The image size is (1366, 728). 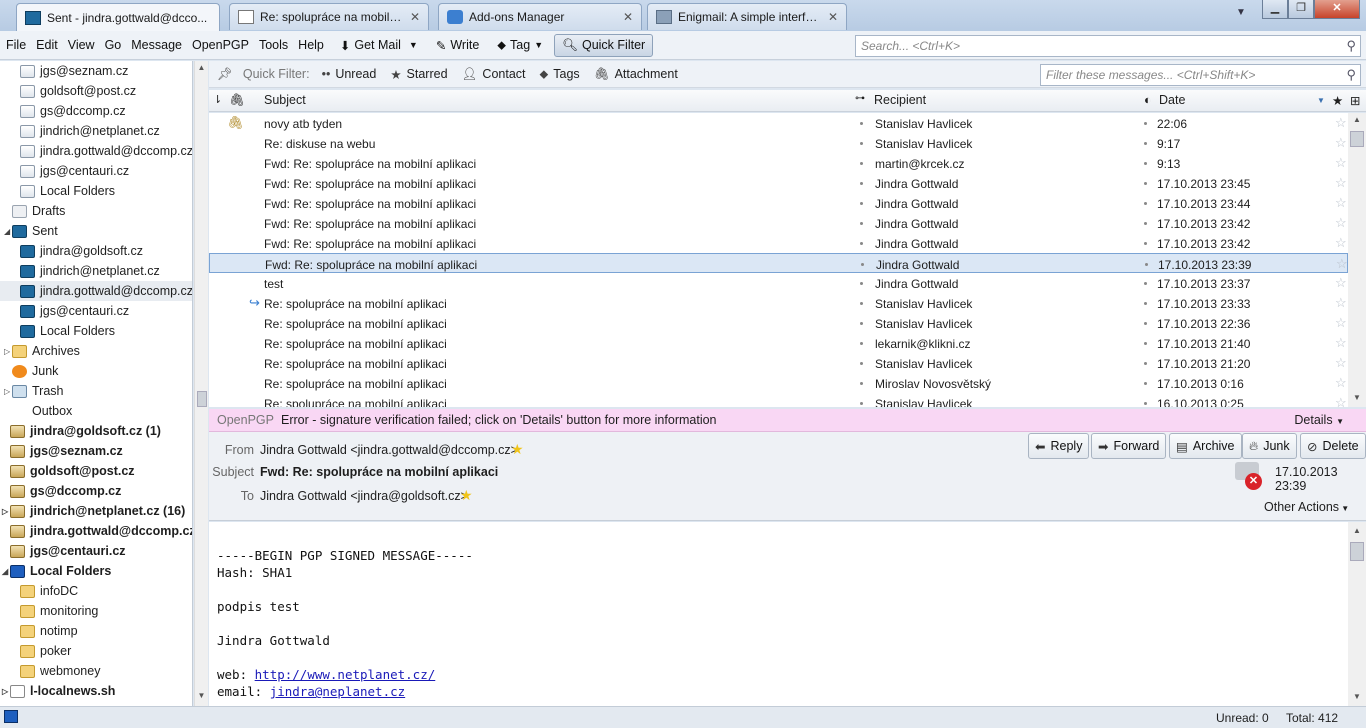 What do you see at coordinates (217, 99) in the screenshot?
I see `thread-column-icon: ⇂` at bounding box center [217, 99].